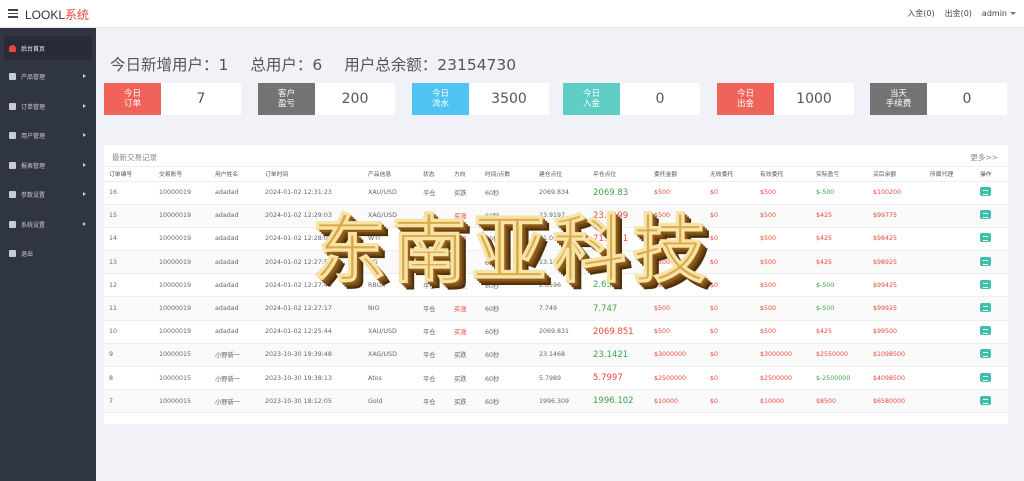 This screenshot has height=481, width=1024. I want to click on table-cell: 8, so click(129, 378).